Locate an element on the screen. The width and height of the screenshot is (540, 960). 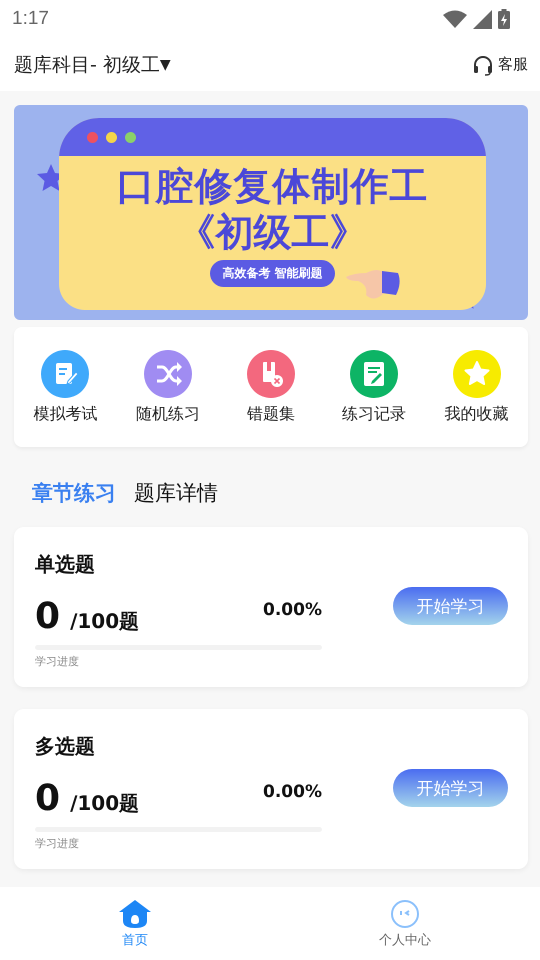
home-icon is located at coordinates (135, 913).